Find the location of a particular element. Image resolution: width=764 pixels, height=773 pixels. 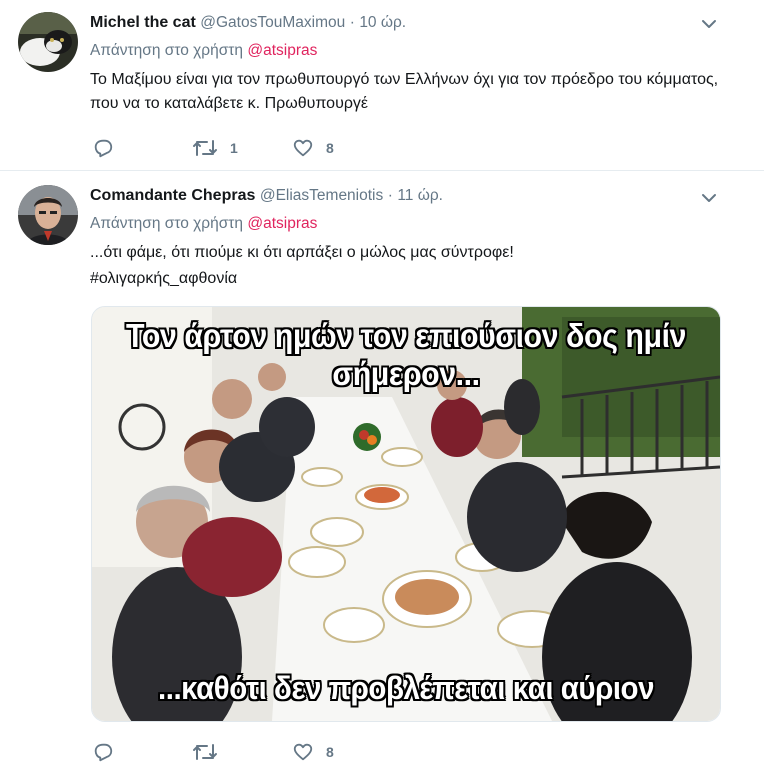

user-handle: @GatosTouMaximou is located at coordinates (272, 22).